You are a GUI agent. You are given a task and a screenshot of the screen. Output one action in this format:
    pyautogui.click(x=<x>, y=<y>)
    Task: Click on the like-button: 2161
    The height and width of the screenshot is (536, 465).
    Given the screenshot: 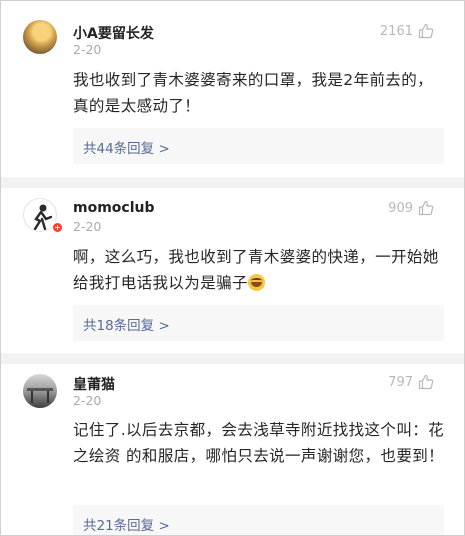 What is the action you would take?
    pyautogui.click(x=407, y=31)
    